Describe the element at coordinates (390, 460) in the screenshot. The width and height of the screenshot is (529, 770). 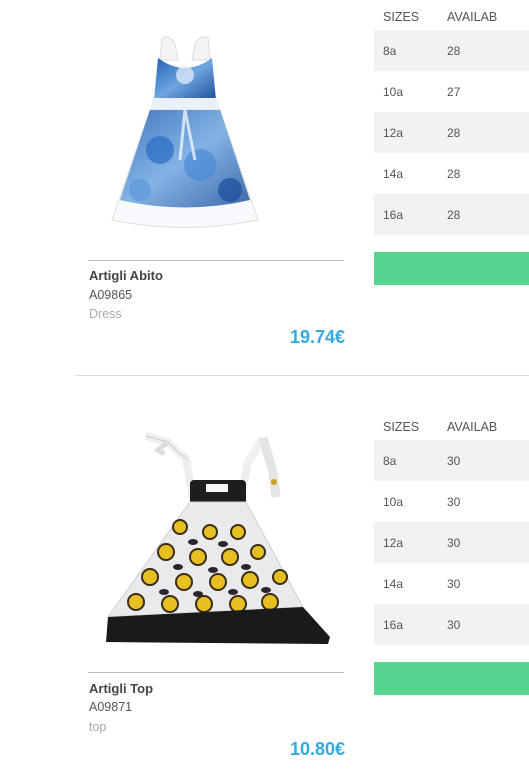
I see `size-cell: 8a` at that location.